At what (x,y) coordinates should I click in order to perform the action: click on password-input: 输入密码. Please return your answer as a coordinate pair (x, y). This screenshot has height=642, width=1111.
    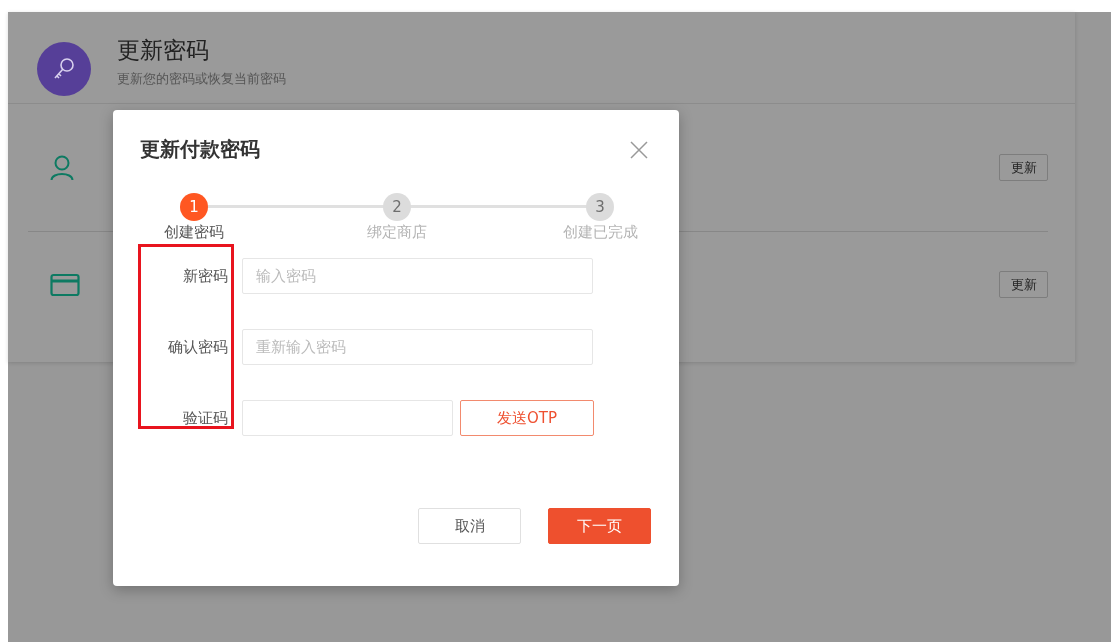
    Looking at the image, I should click on (417, 276).